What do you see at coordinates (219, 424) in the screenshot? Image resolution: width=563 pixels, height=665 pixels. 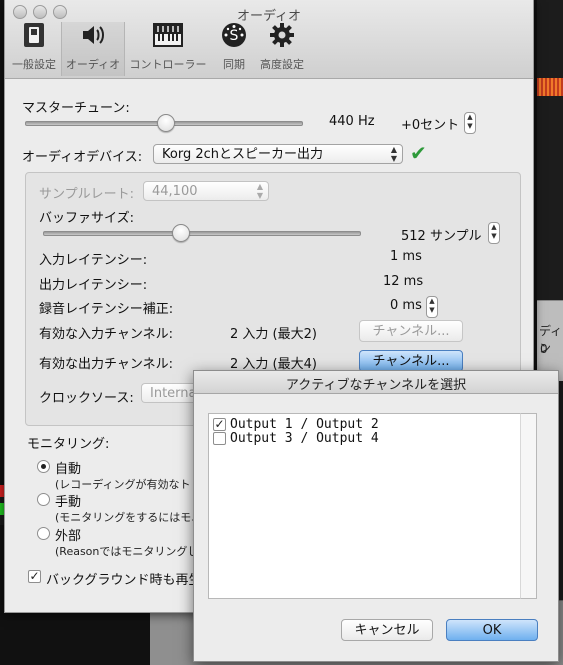 I see `channel-checkbox-1: ✓` at bounding box center [219, 424].